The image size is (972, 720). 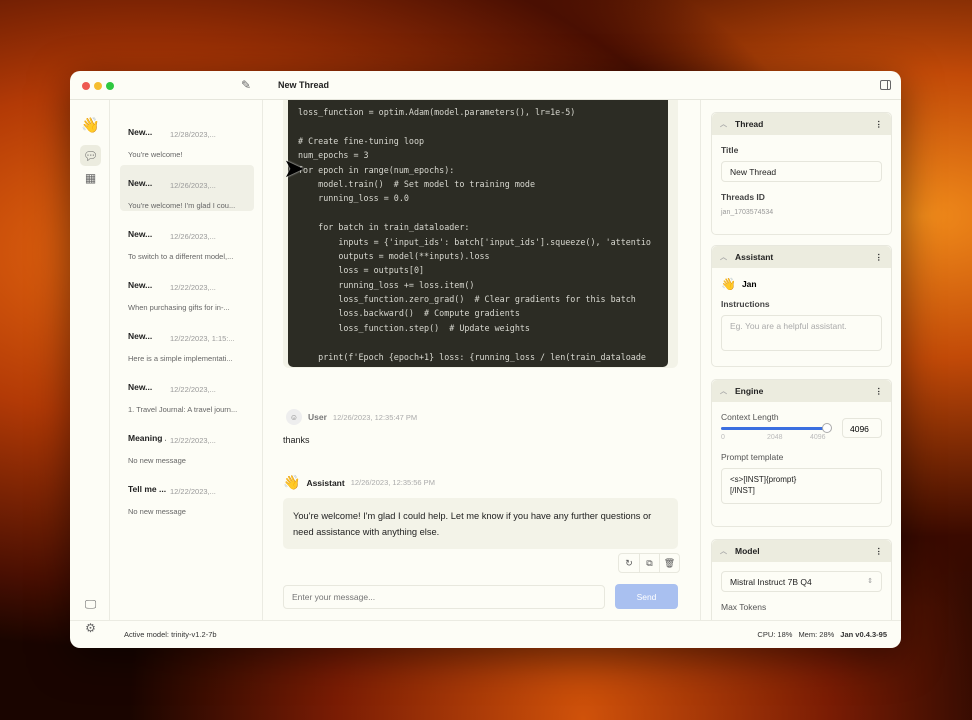 What do you see at coordinates (187, 137) in the screenshot?
I see `thread-item: New... 12/28/2023,... You're welcome!` at bounding box center [187, 137].